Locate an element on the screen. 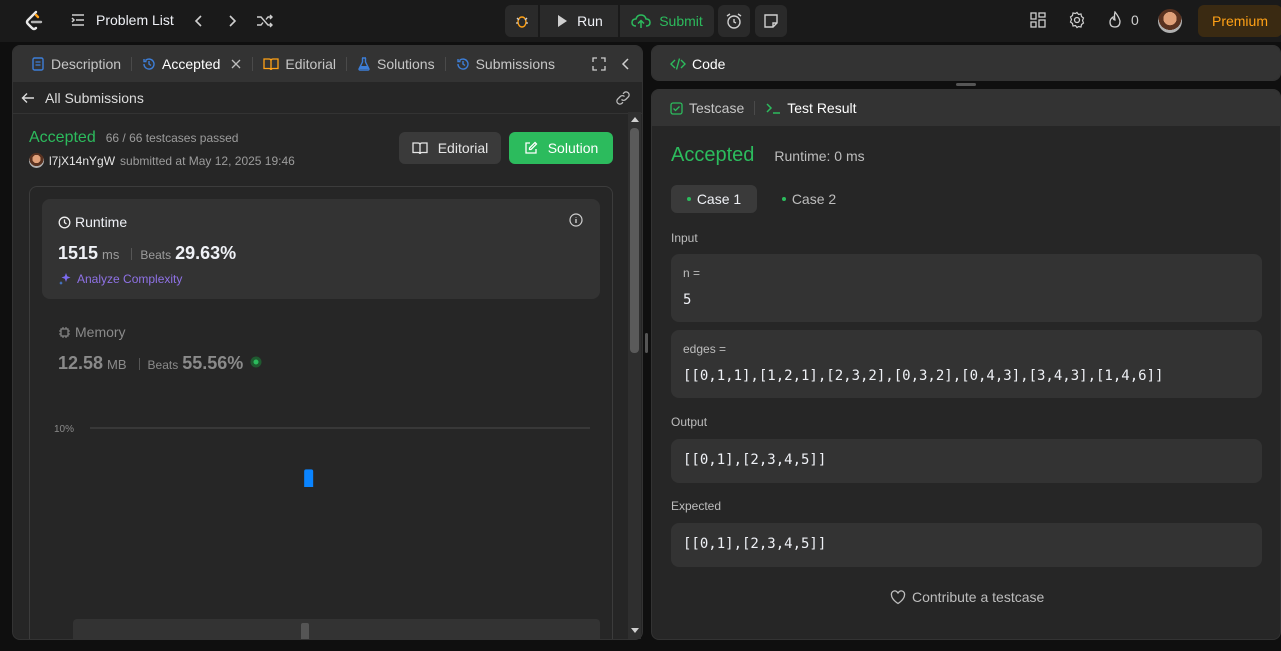  bug-icon is located at coordinates (521, 22).